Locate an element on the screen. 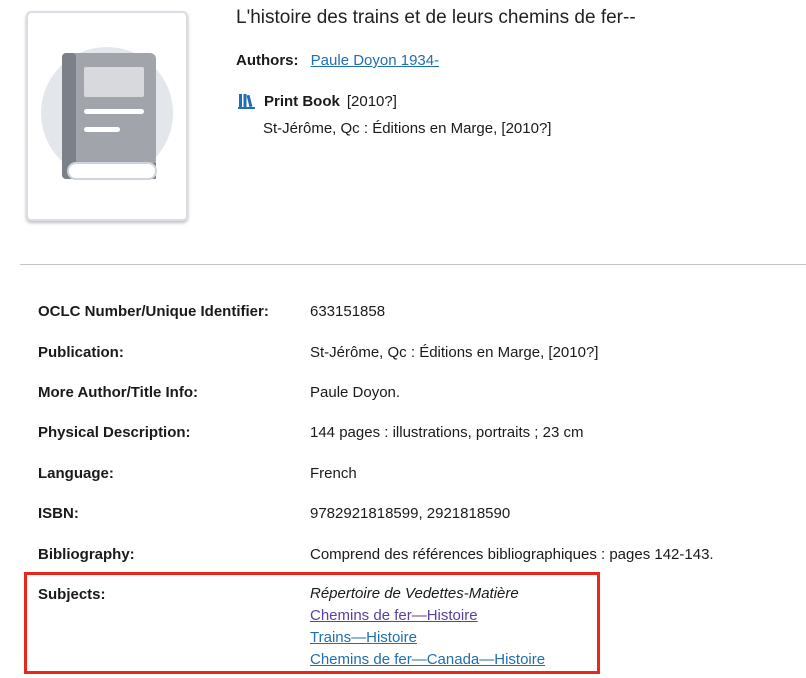 This screenshot has width=806, height=678. authors-line: Authors: Paule Doyon 1934- is located at coordinates (337, 60).